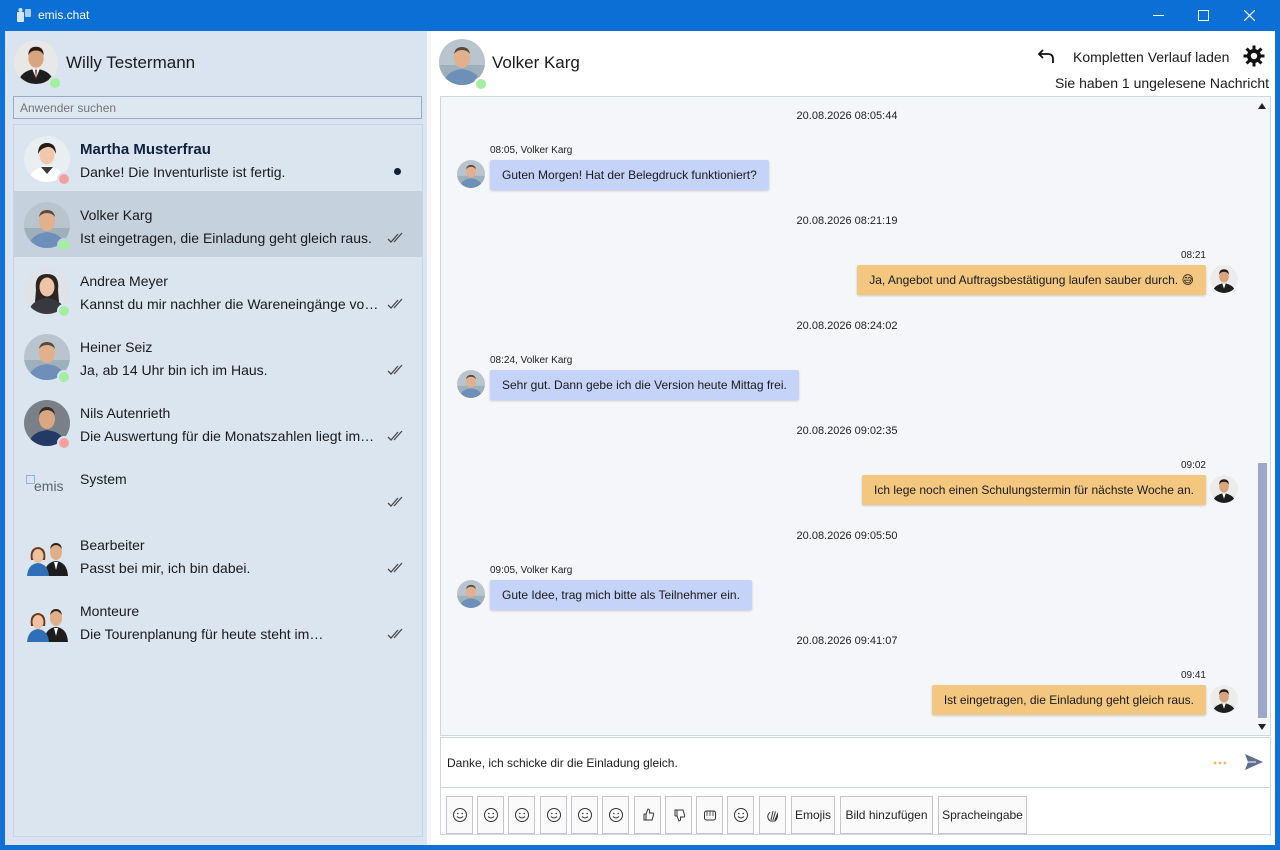  What do you see at coordinates (982, 815) in the screenshot?
I see `voice-input-button: Spracheingabe` at bounding box center [982, 815].